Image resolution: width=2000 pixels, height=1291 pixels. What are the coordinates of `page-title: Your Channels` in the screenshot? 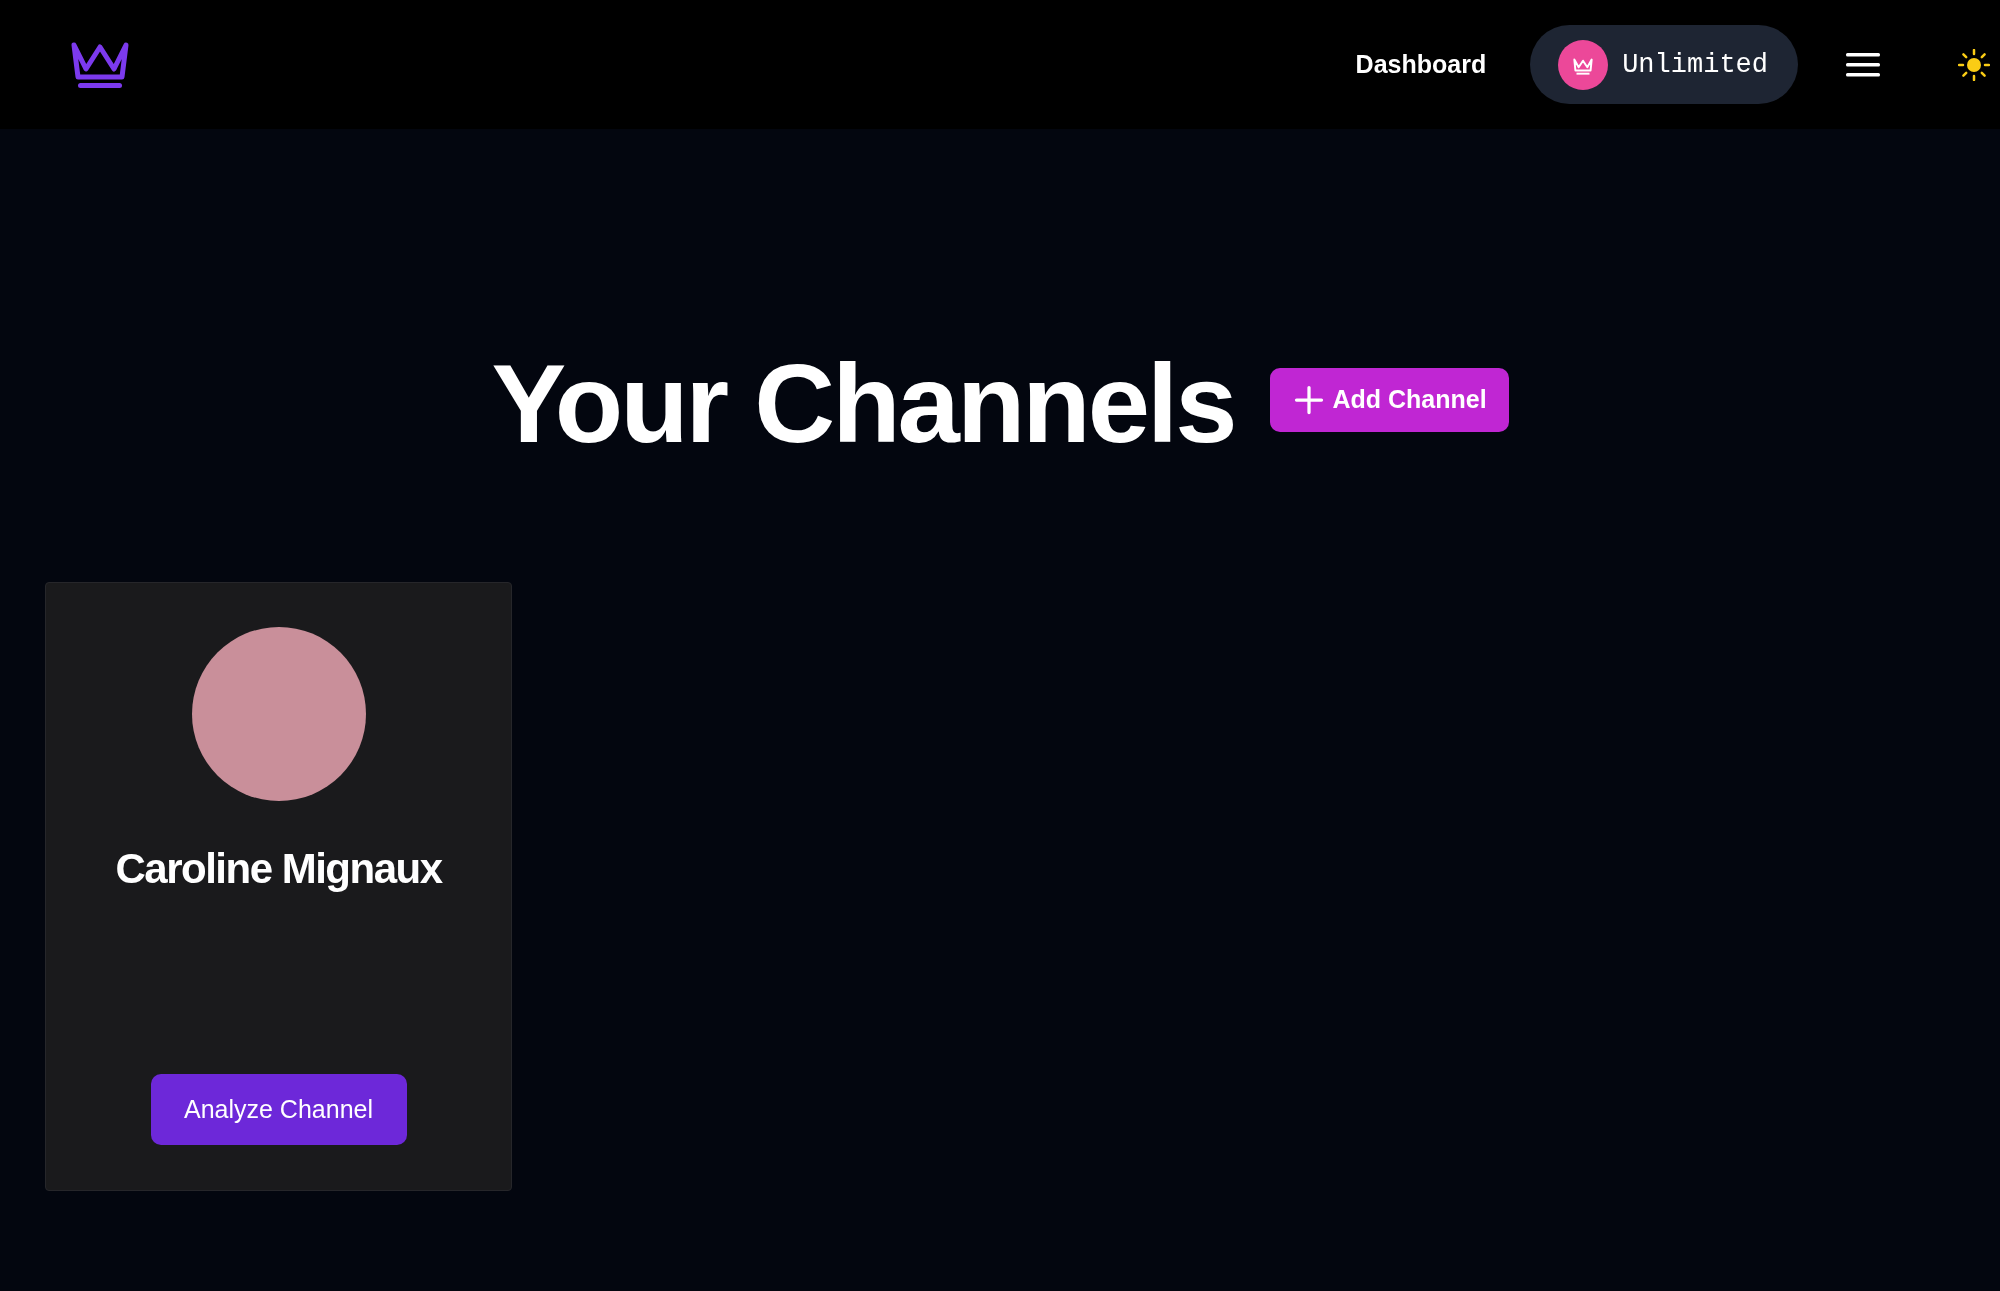 It's located at (863, 404).